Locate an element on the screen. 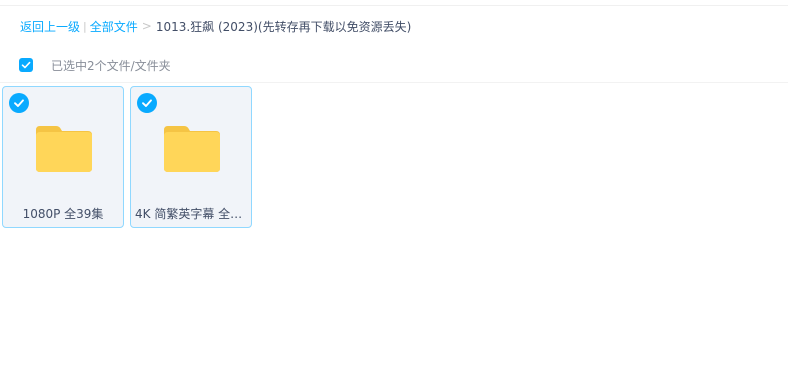  file-name: 1080P 全39集 is located at coordinates (63, 214).